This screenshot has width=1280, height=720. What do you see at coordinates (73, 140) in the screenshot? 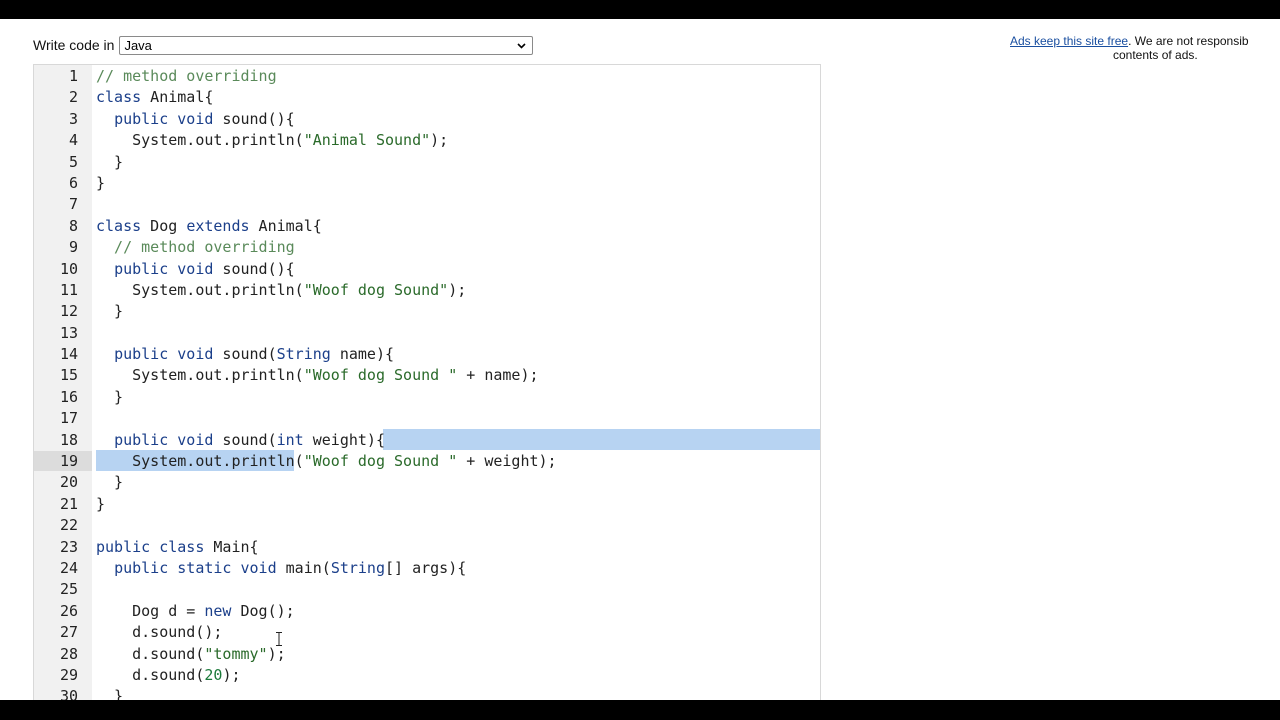
I see `line-number: 4` at bounding box center [73, 140].